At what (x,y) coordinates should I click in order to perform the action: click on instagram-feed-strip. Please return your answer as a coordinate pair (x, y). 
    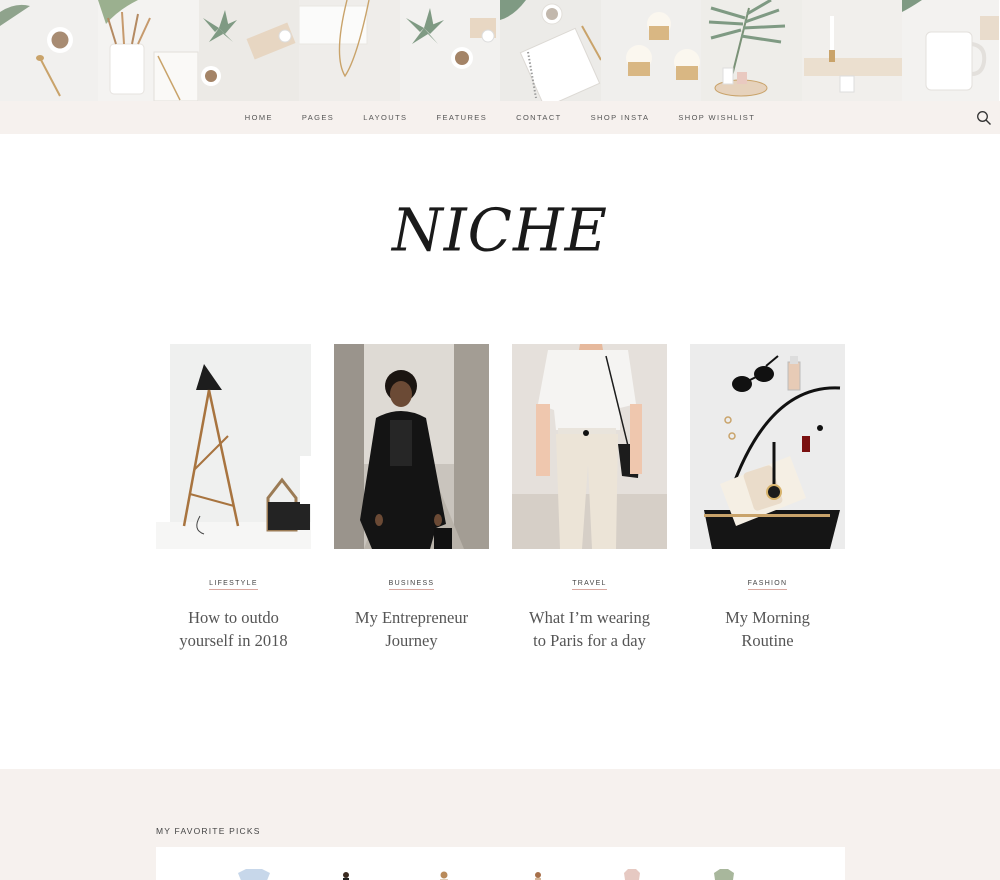
    Looking at the image, I should click on (500, 50).